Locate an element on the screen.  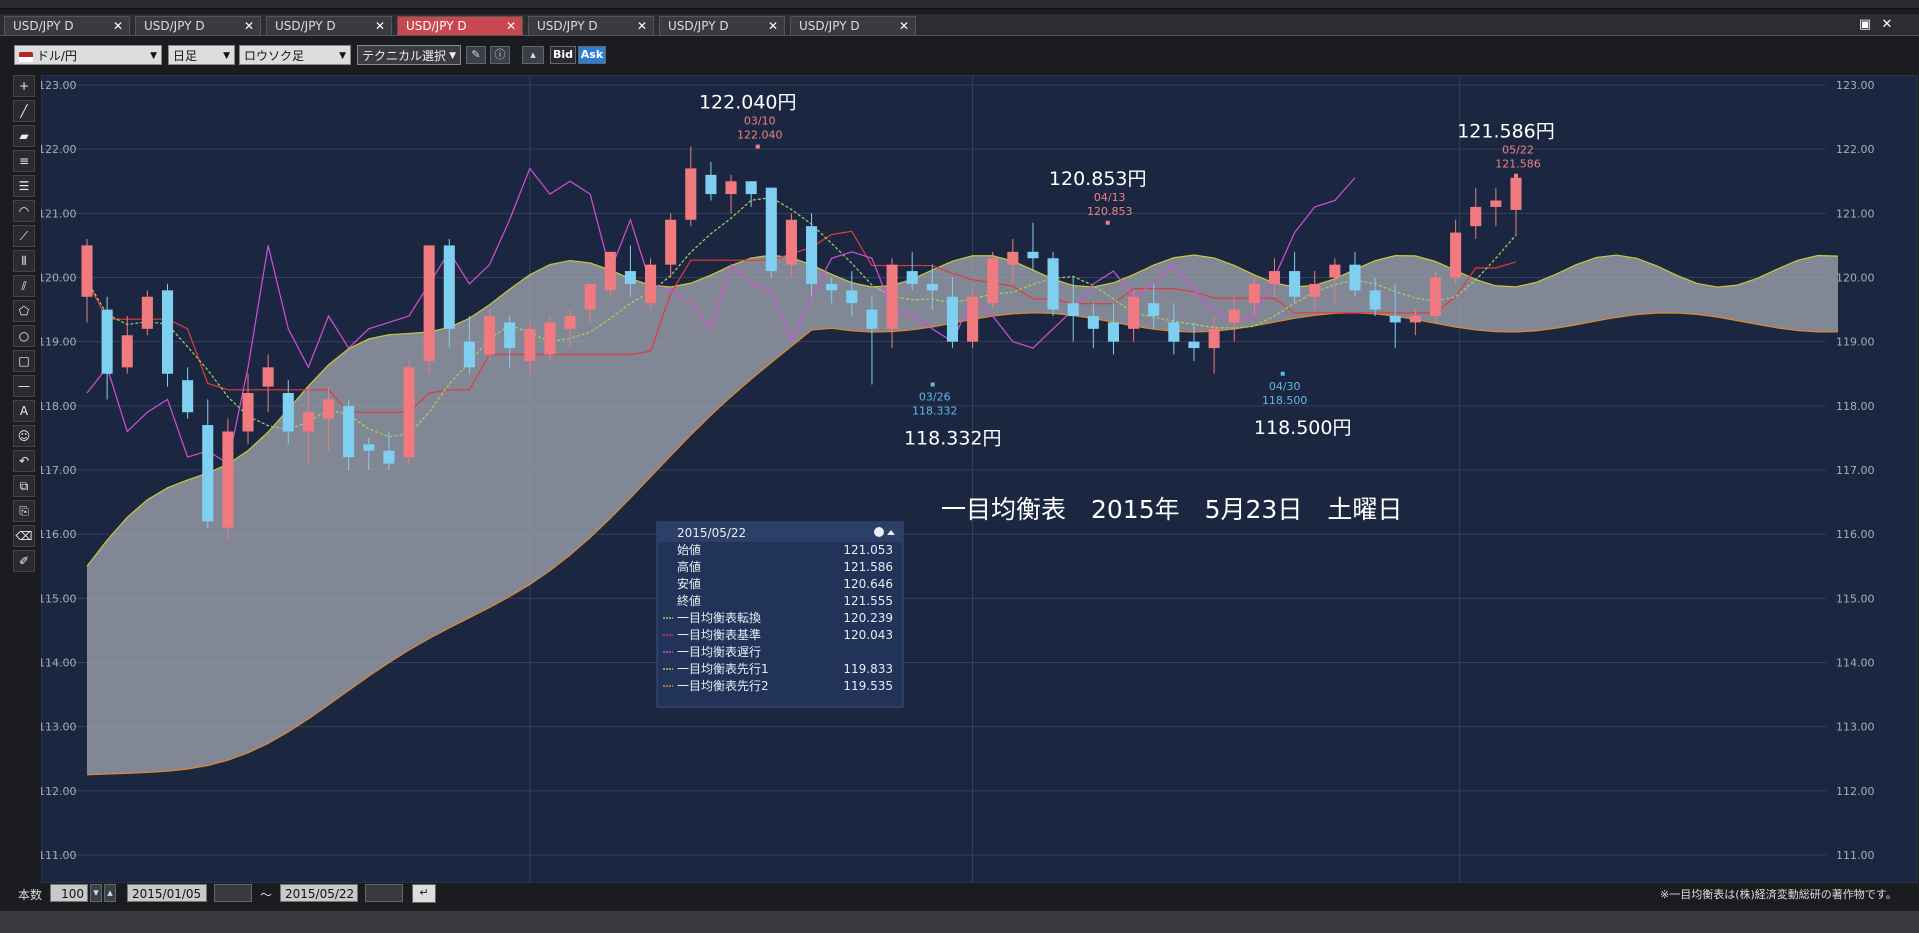
hline-icon: — is located at coordinates (24, 386).